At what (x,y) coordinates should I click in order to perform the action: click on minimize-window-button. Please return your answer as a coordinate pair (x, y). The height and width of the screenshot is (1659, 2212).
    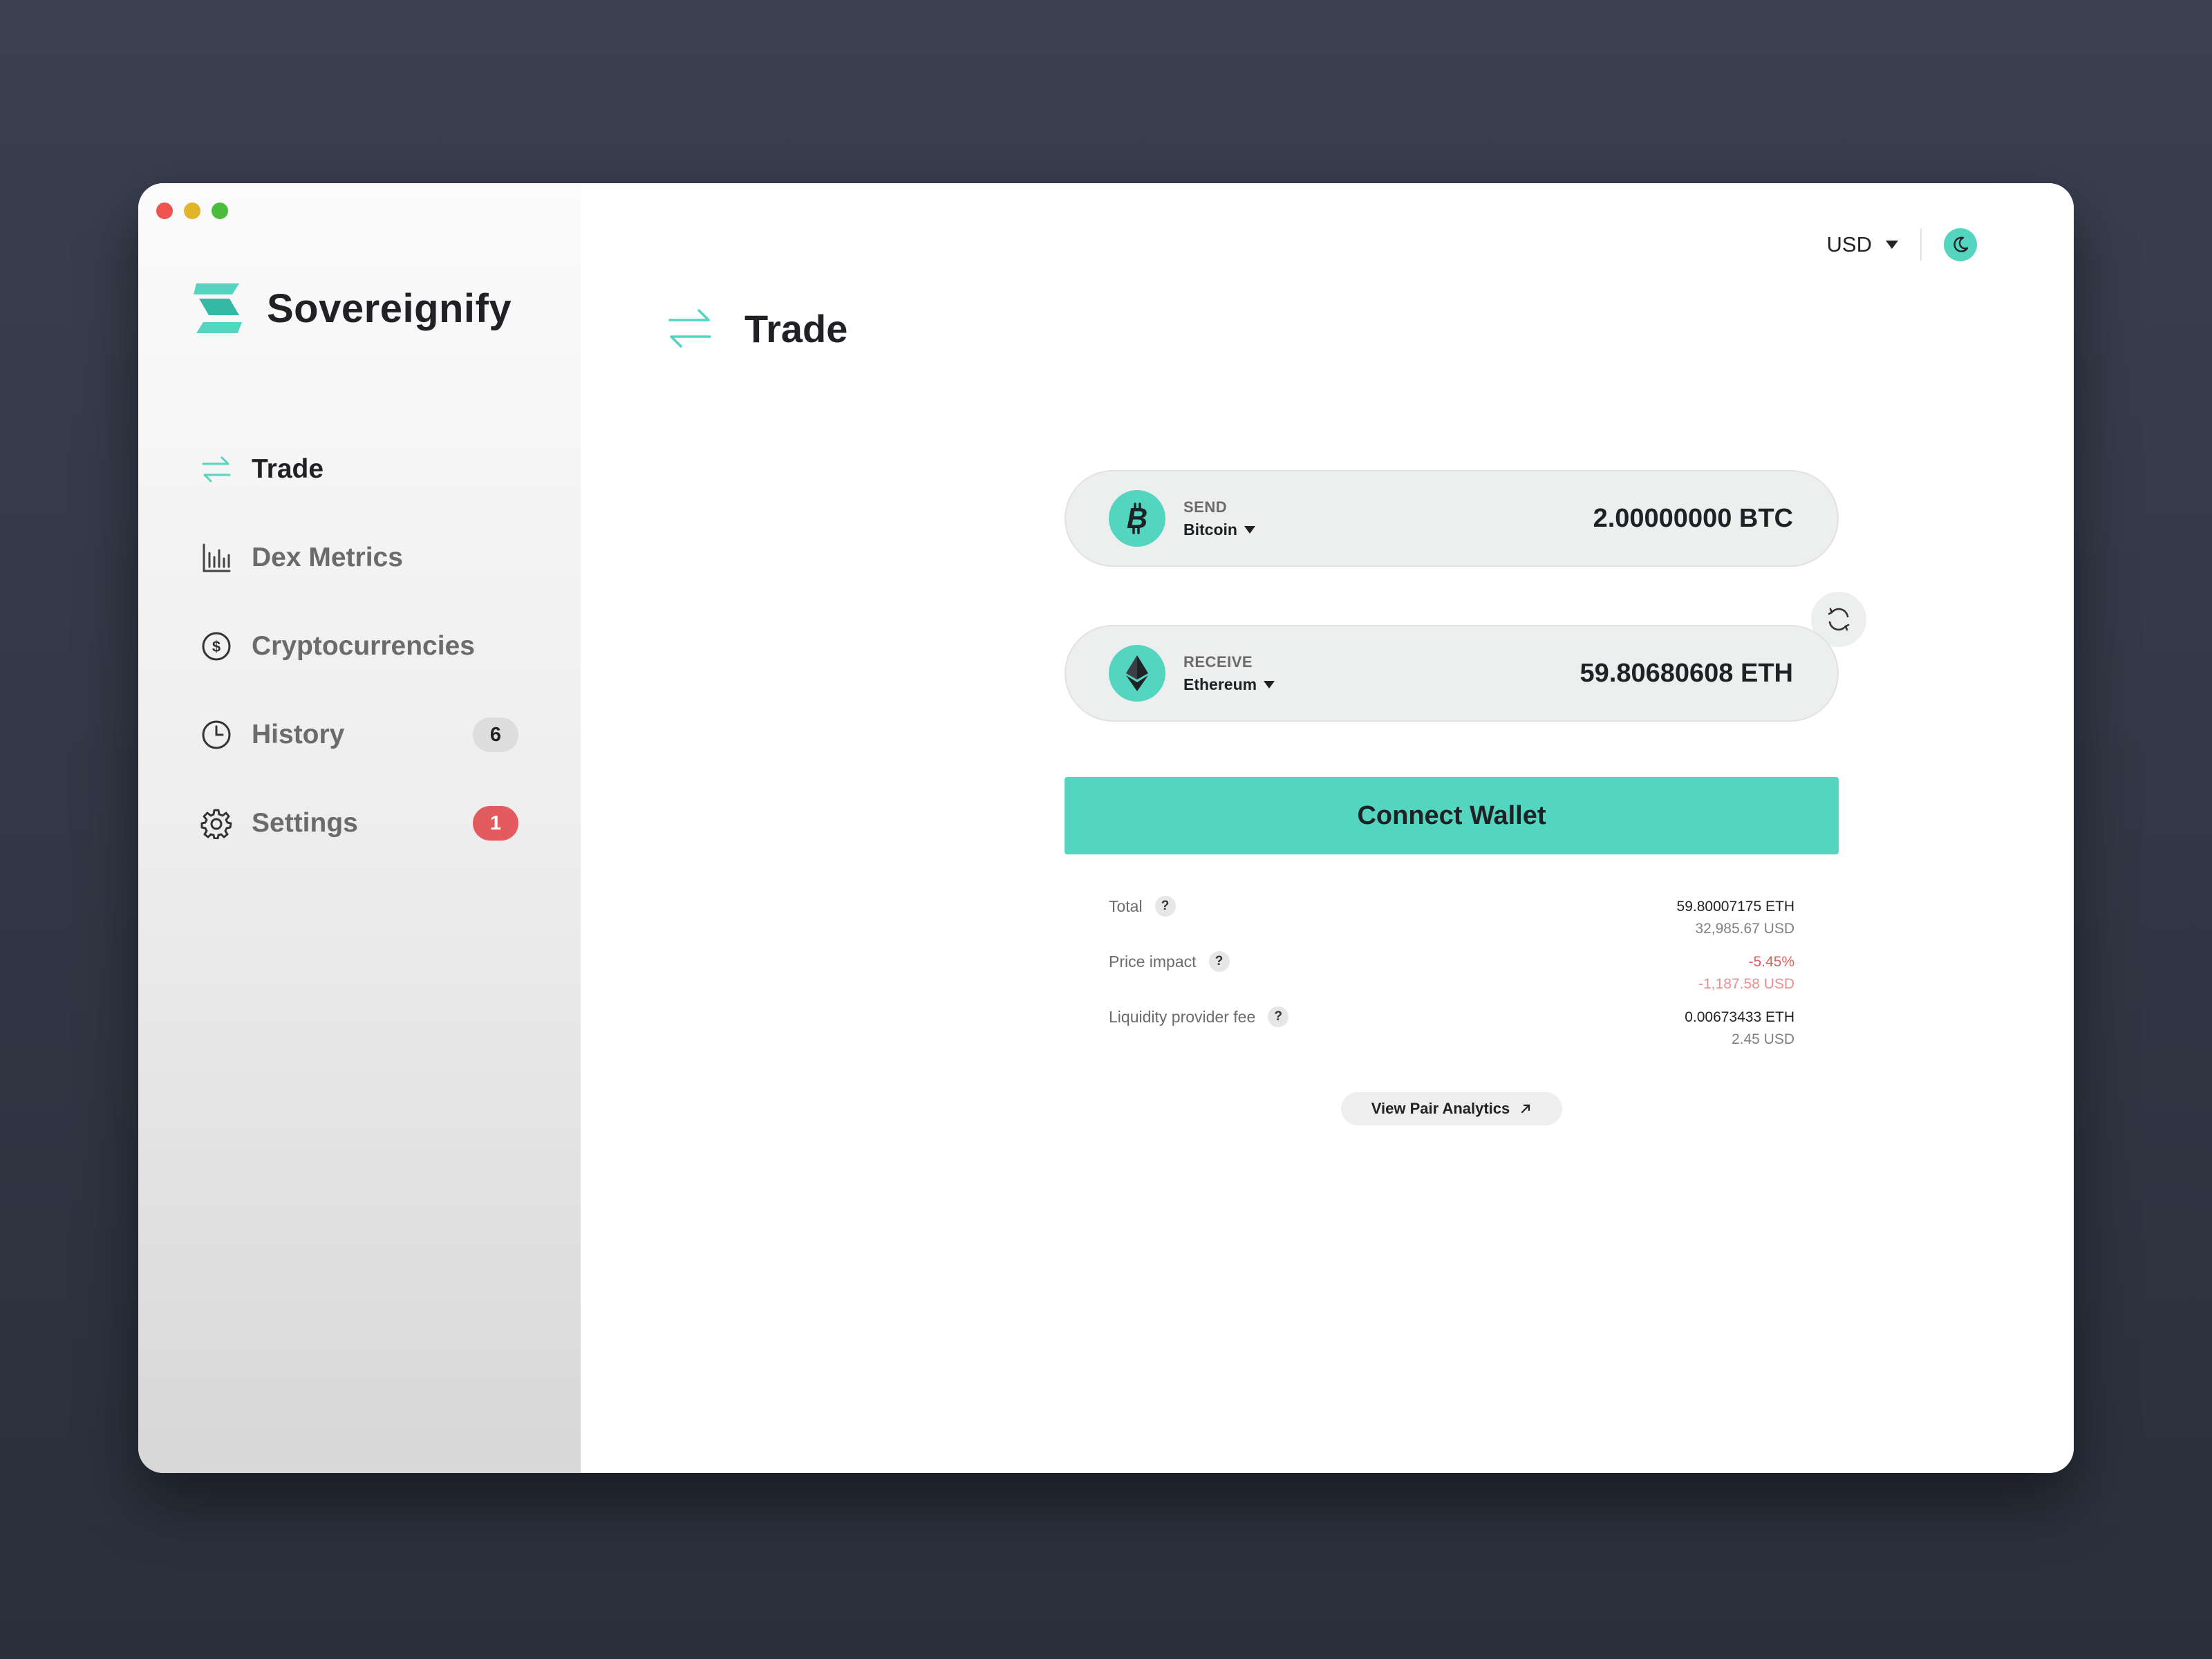
    Looking at the image, I should click on (192, 211).